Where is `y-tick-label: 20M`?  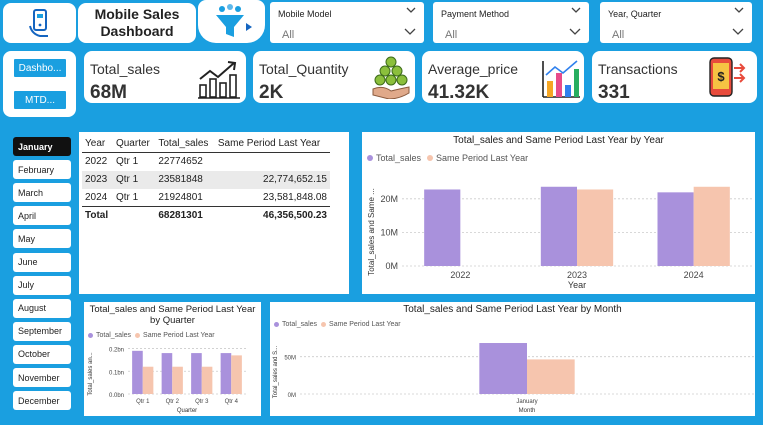 y-tick-label: 20M is located at coordinates (389, 199).